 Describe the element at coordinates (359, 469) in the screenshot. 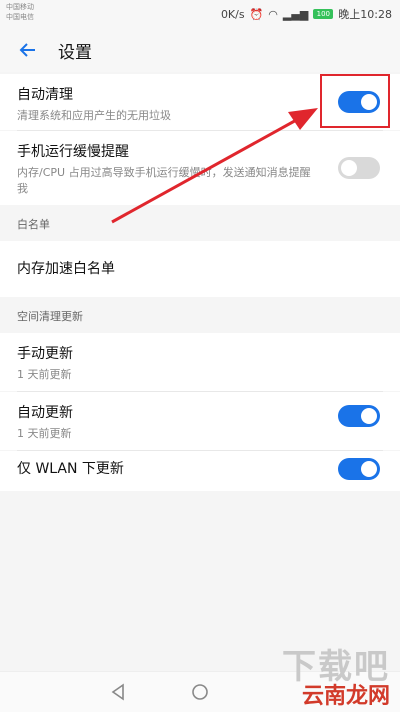

I see `wlan-only-toggle` at that location.